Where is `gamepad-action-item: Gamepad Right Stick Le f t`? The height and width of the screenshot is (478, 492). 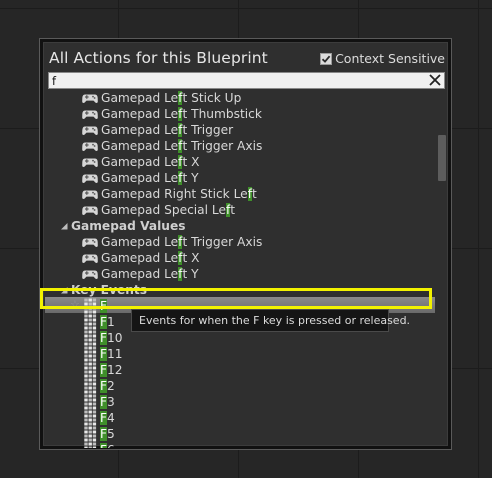
gamepad-action-item: Gamepad Right Stick Le f t is located at coordinates (169, 194).